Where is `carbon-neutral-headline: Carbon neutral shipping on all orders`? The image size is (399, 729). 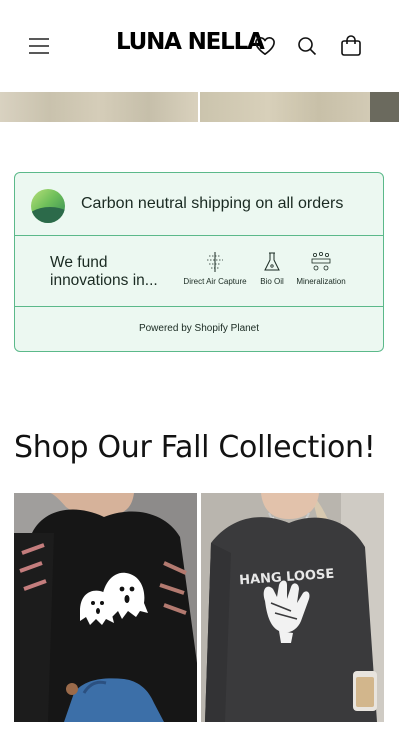
carbon-neutral-headline: Carbon neutral shipping on all orders is located at coordinates (212, 203).